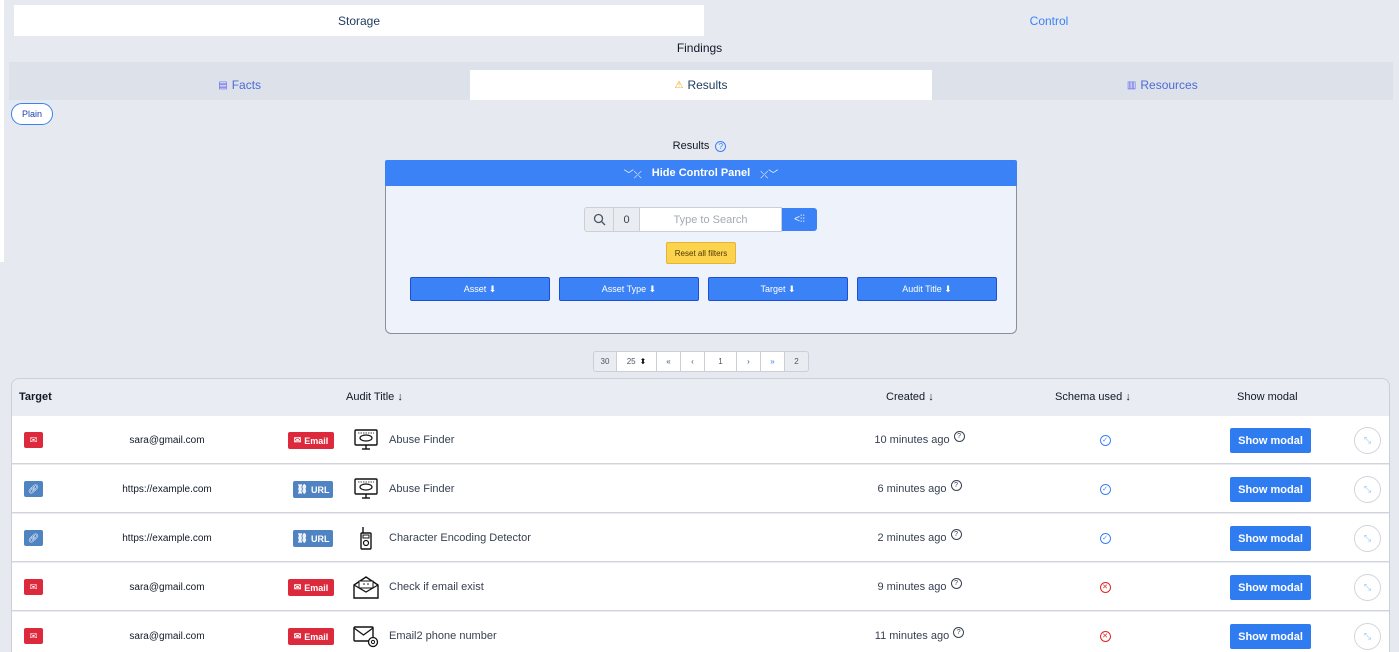 The image size is (1399, 652). Describe the element at coordinates (912, 636) in the screenshot. I see `created-value: 11 minutes ago` at that location.